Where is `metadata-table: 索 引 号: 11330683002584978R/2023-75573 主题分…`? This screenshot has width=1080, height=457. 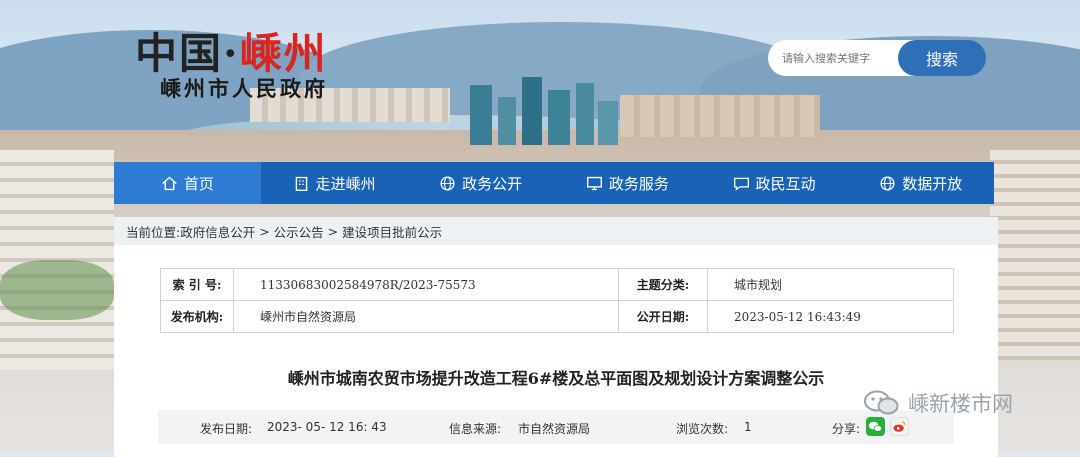 metadata-table: 索 引 号: 11330683002584978R/2023-75573 主题分… is located at coordinates (557, 300).